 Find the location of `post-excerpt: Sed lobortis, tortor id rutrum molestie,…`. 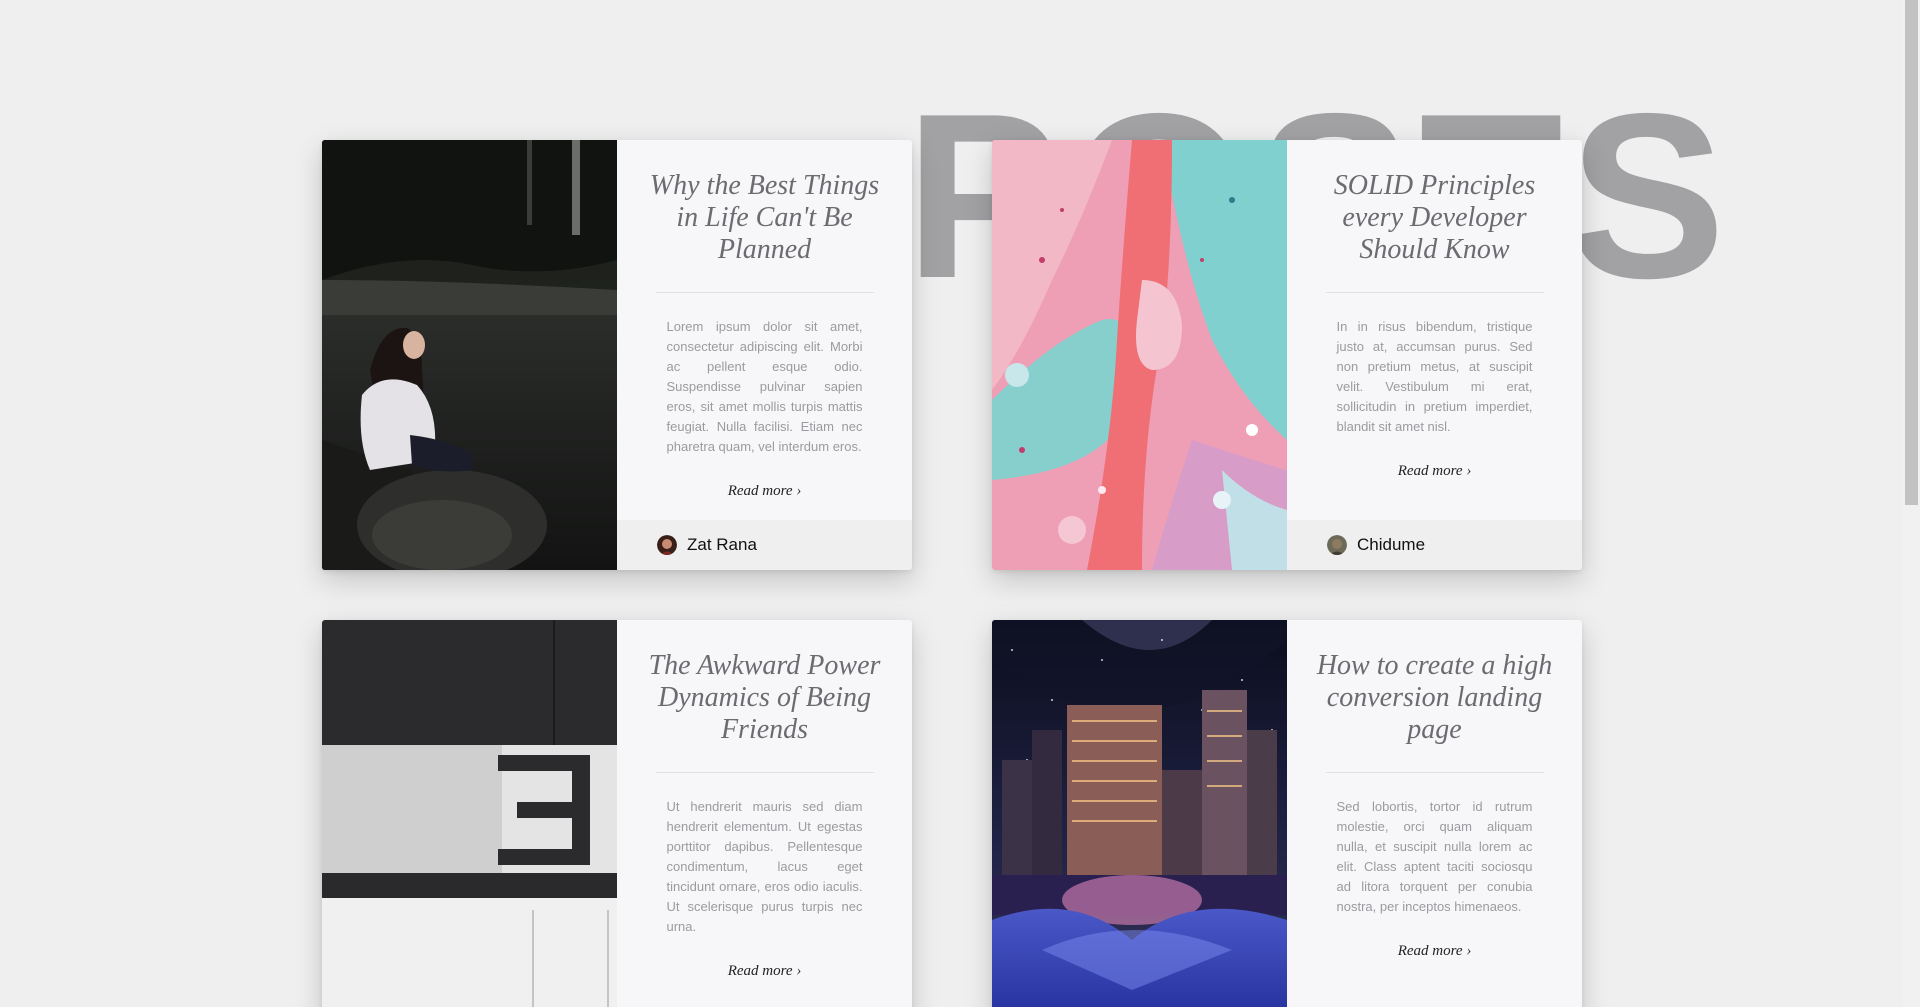

post-excerpt: Sed lobortis, tortor id rutrum molestie,… is located at coordinates (1434, 856).